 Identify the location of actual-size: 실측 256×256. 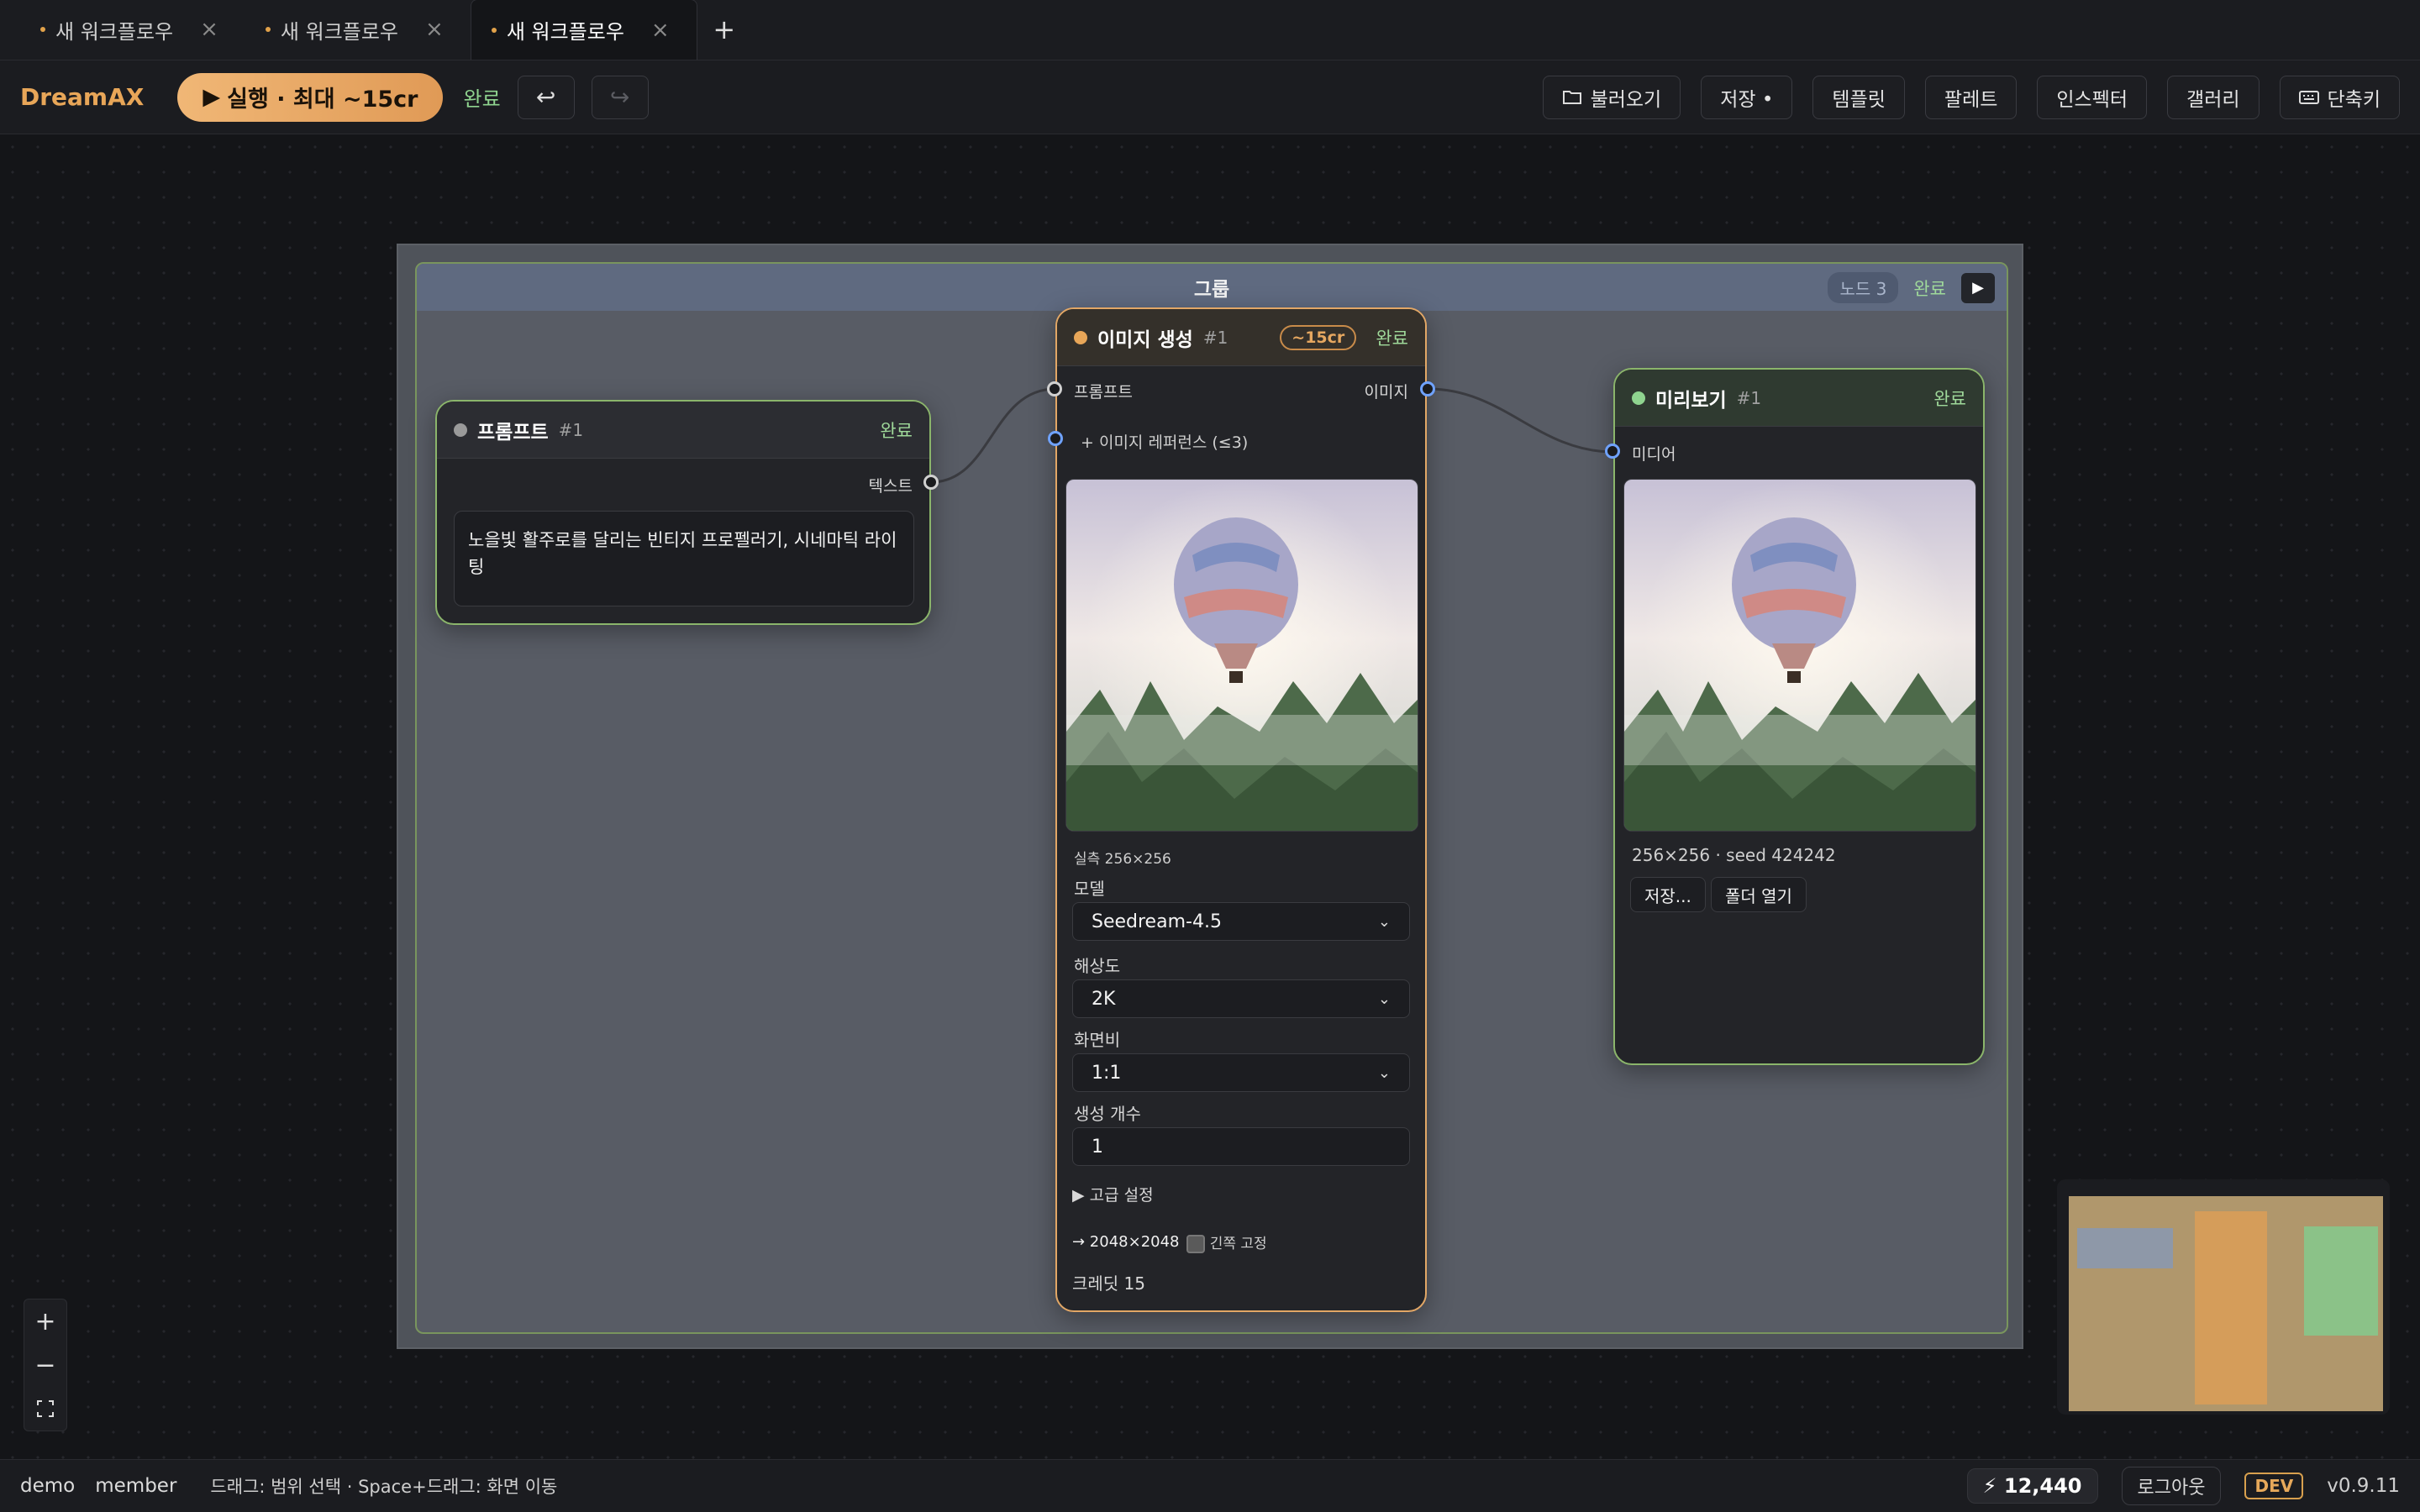
(1122, 859).